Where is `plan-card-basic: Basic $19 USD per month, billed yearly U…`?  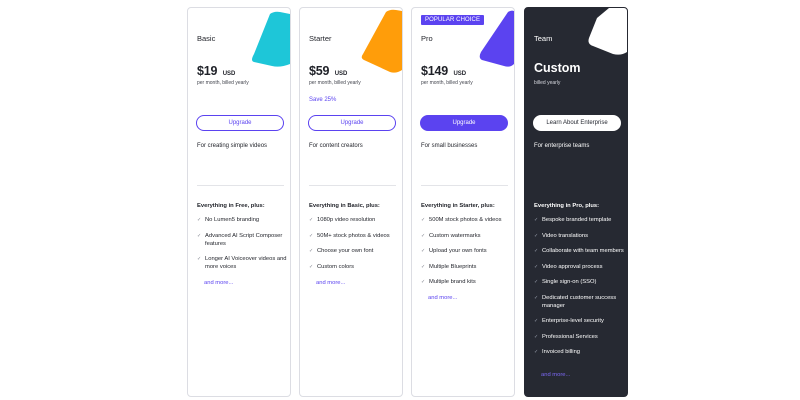
plan-card-basic: Basic $19 USD per month, billed yearly U… is located at coordinates (239, 202).